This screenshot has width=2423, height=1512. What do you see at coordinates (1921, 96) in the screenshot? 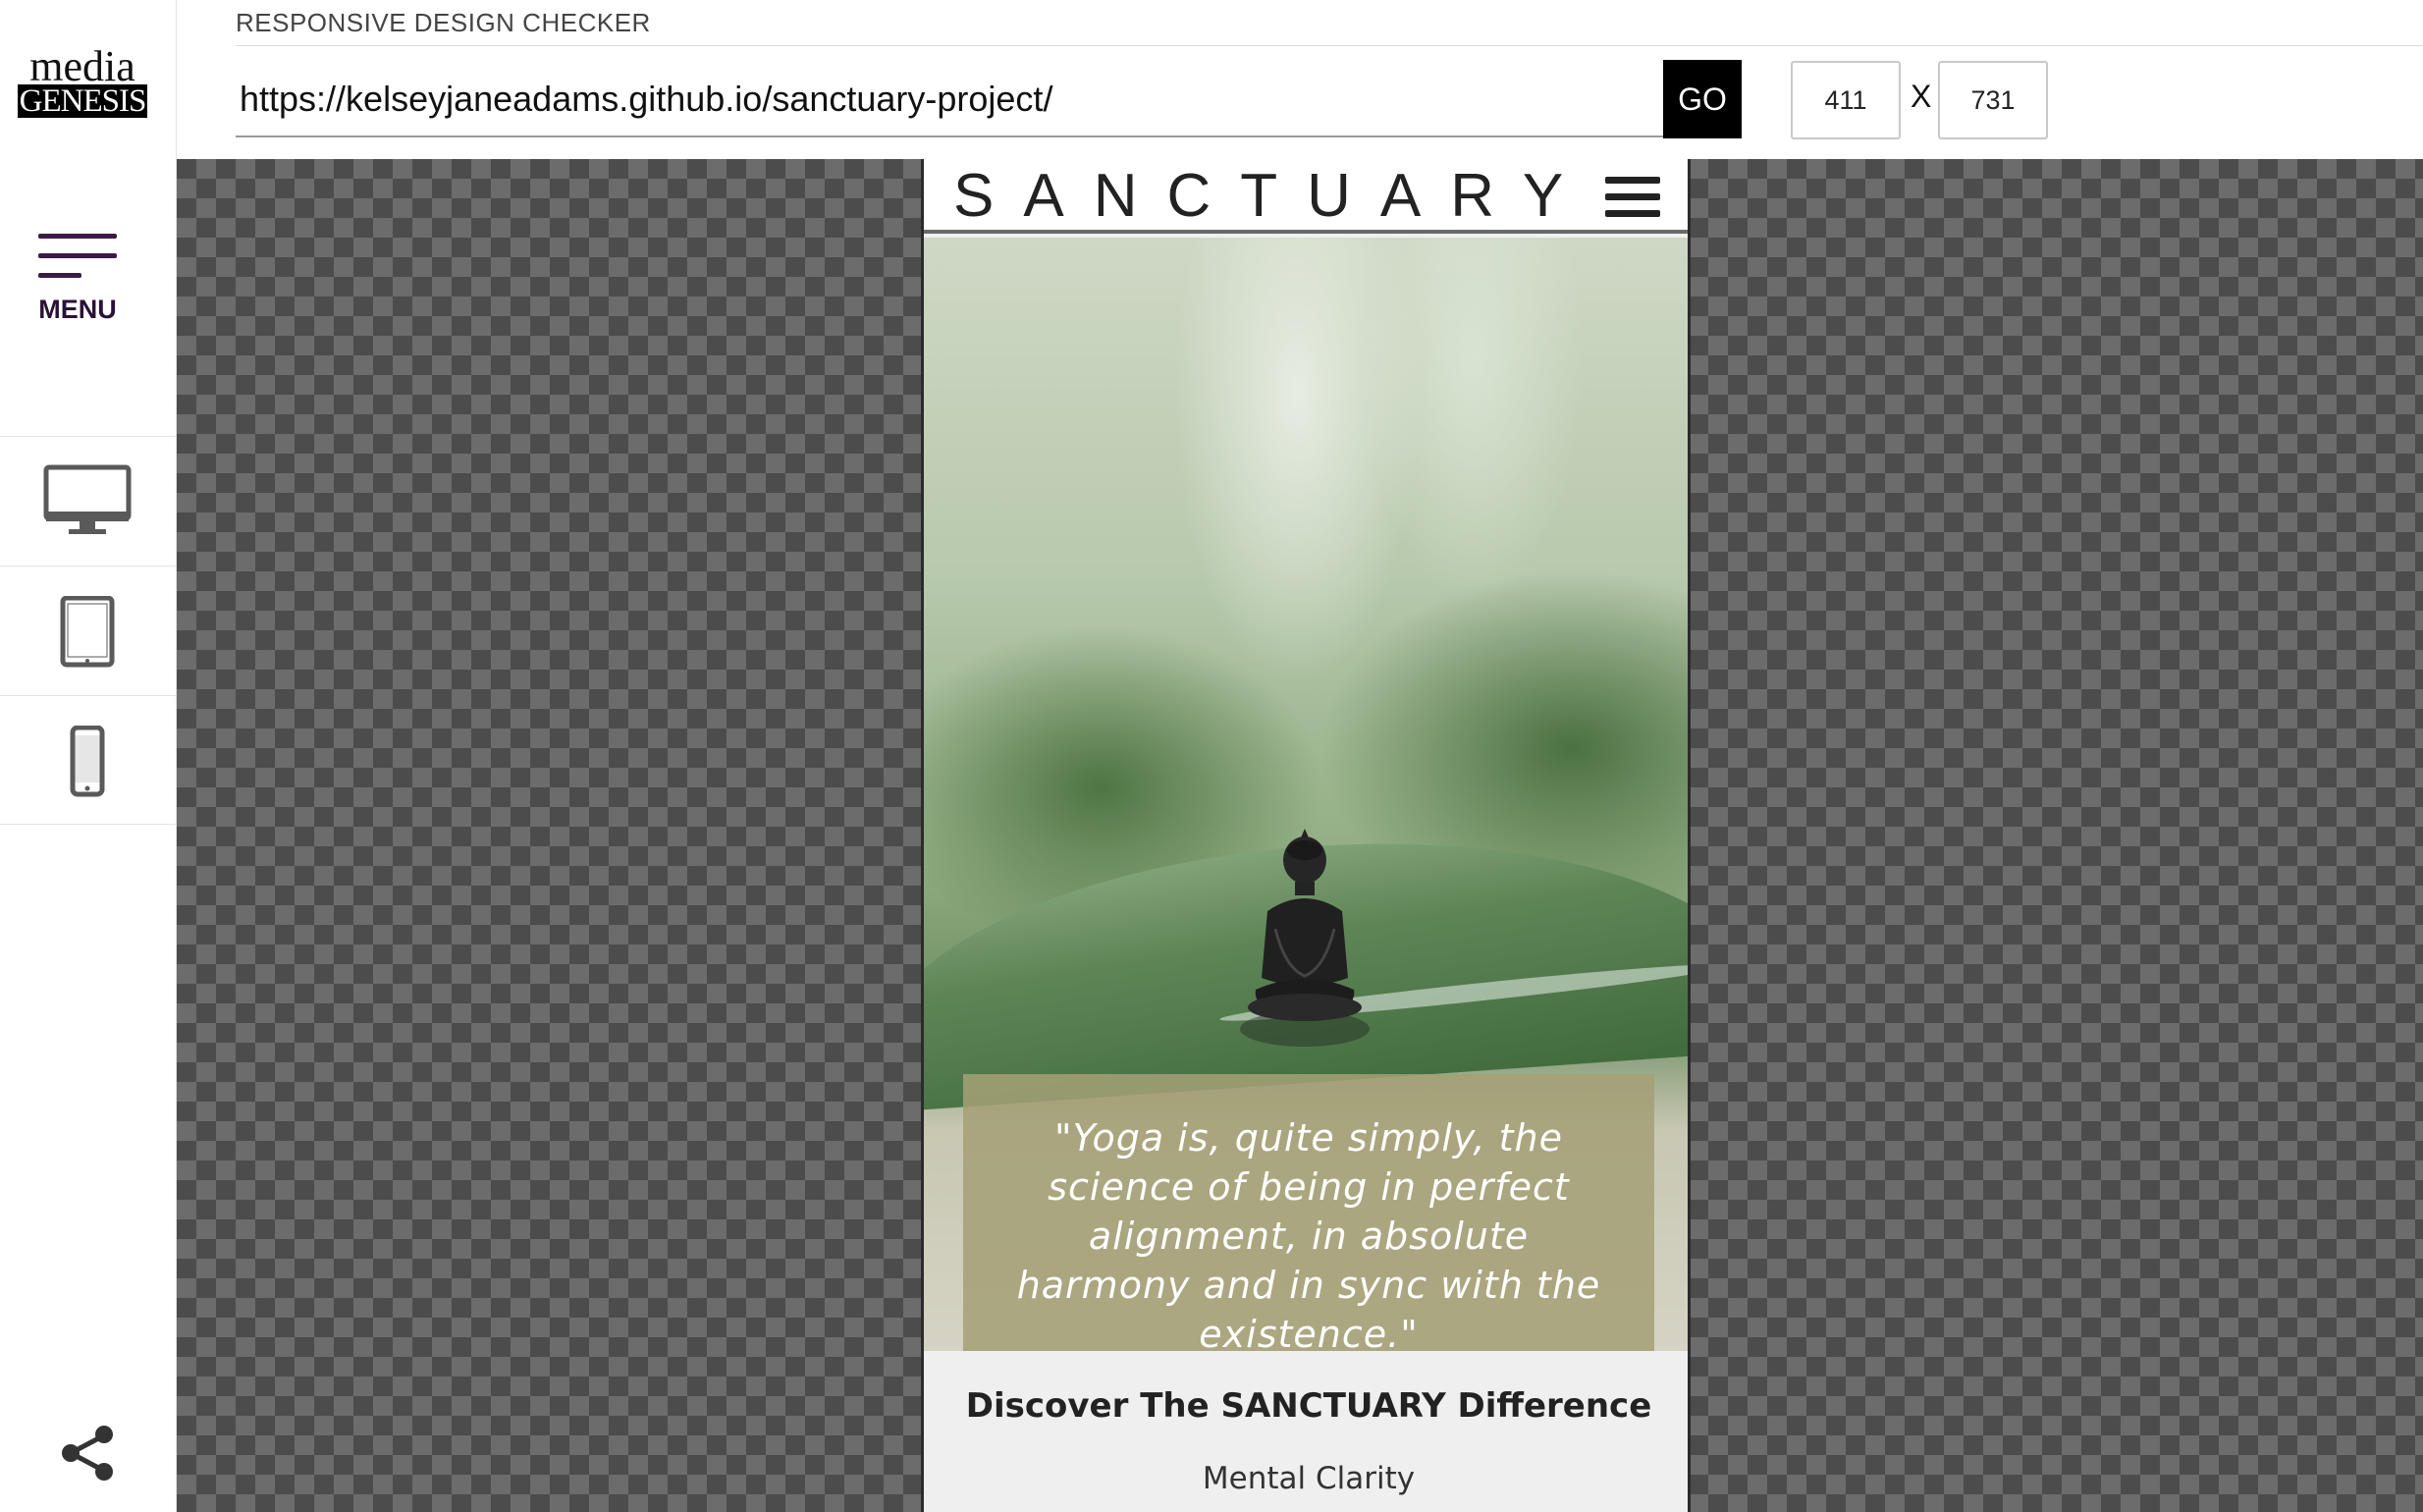
I see `dimension-separator: X` at bounding box center [1921, 96].